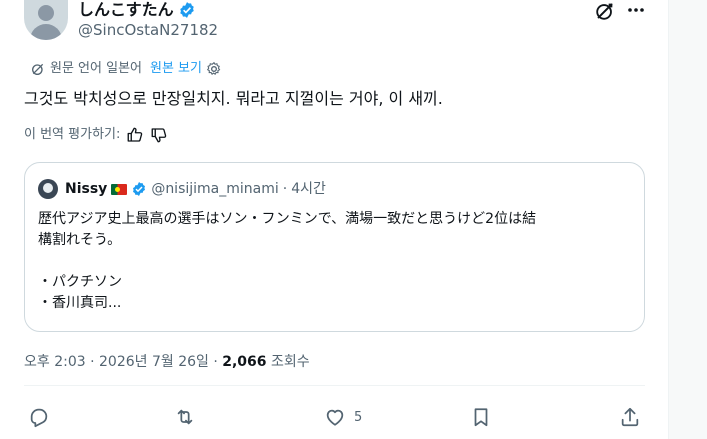  What do you see at coordinates (72, 134) in the screenshot?
I see `rate-translation-label: 이 번역 평가하기:` at bounding box center [72, 134].